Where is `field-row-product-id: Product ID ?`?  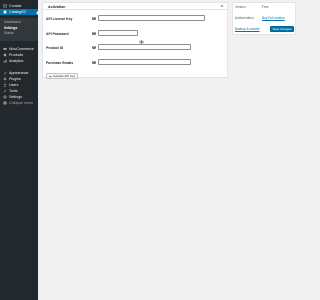 field-row-product-id: Product ID ? is located at coordinates (135, 48).